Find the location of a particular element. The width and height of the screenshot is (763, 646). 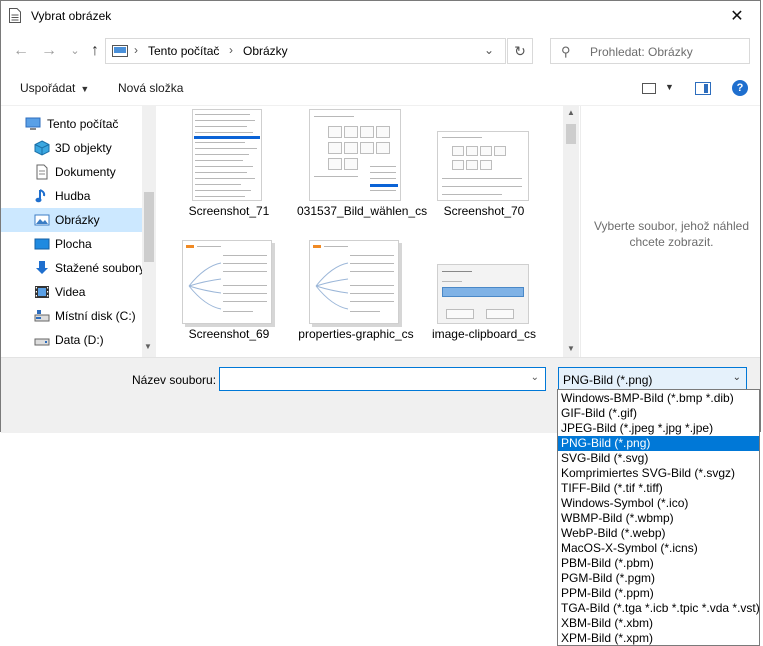

organize-button: Uspořádat ▼ is located at coordinates (54, 88).